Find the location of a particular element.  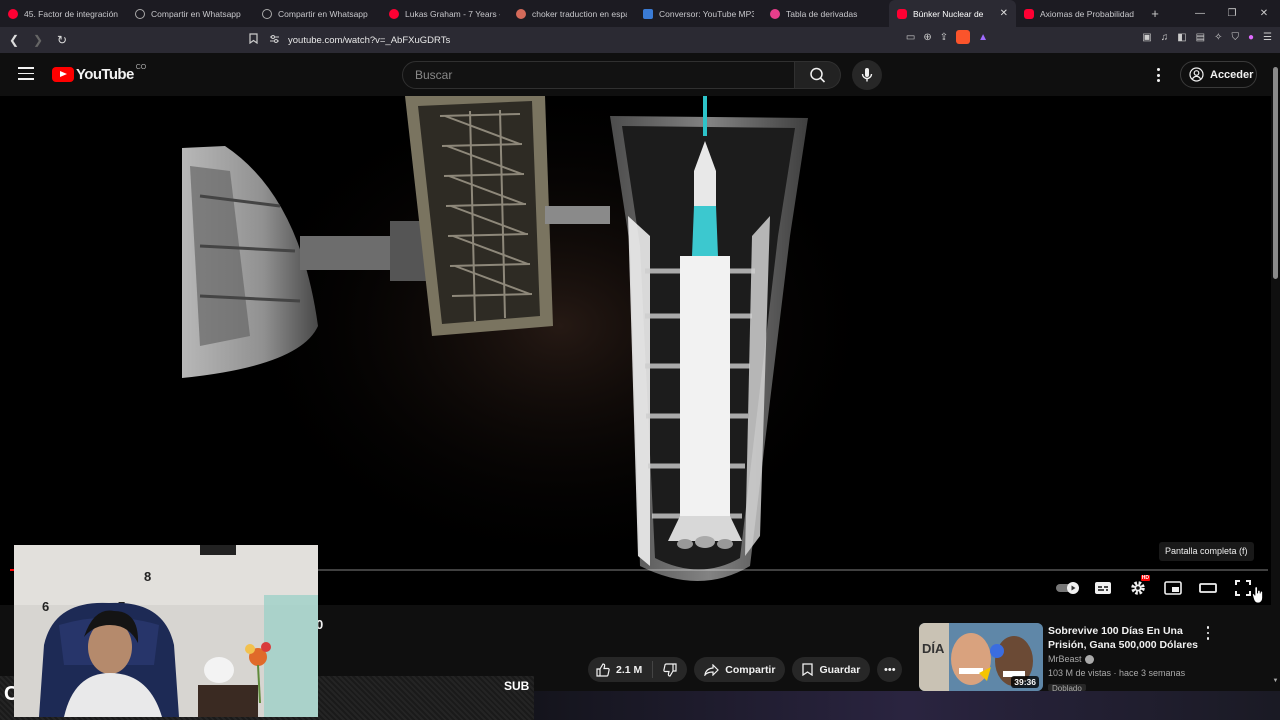

url-actions: ▭ ⊕ ⇪ ▲ is located at coordinates (947, 37).